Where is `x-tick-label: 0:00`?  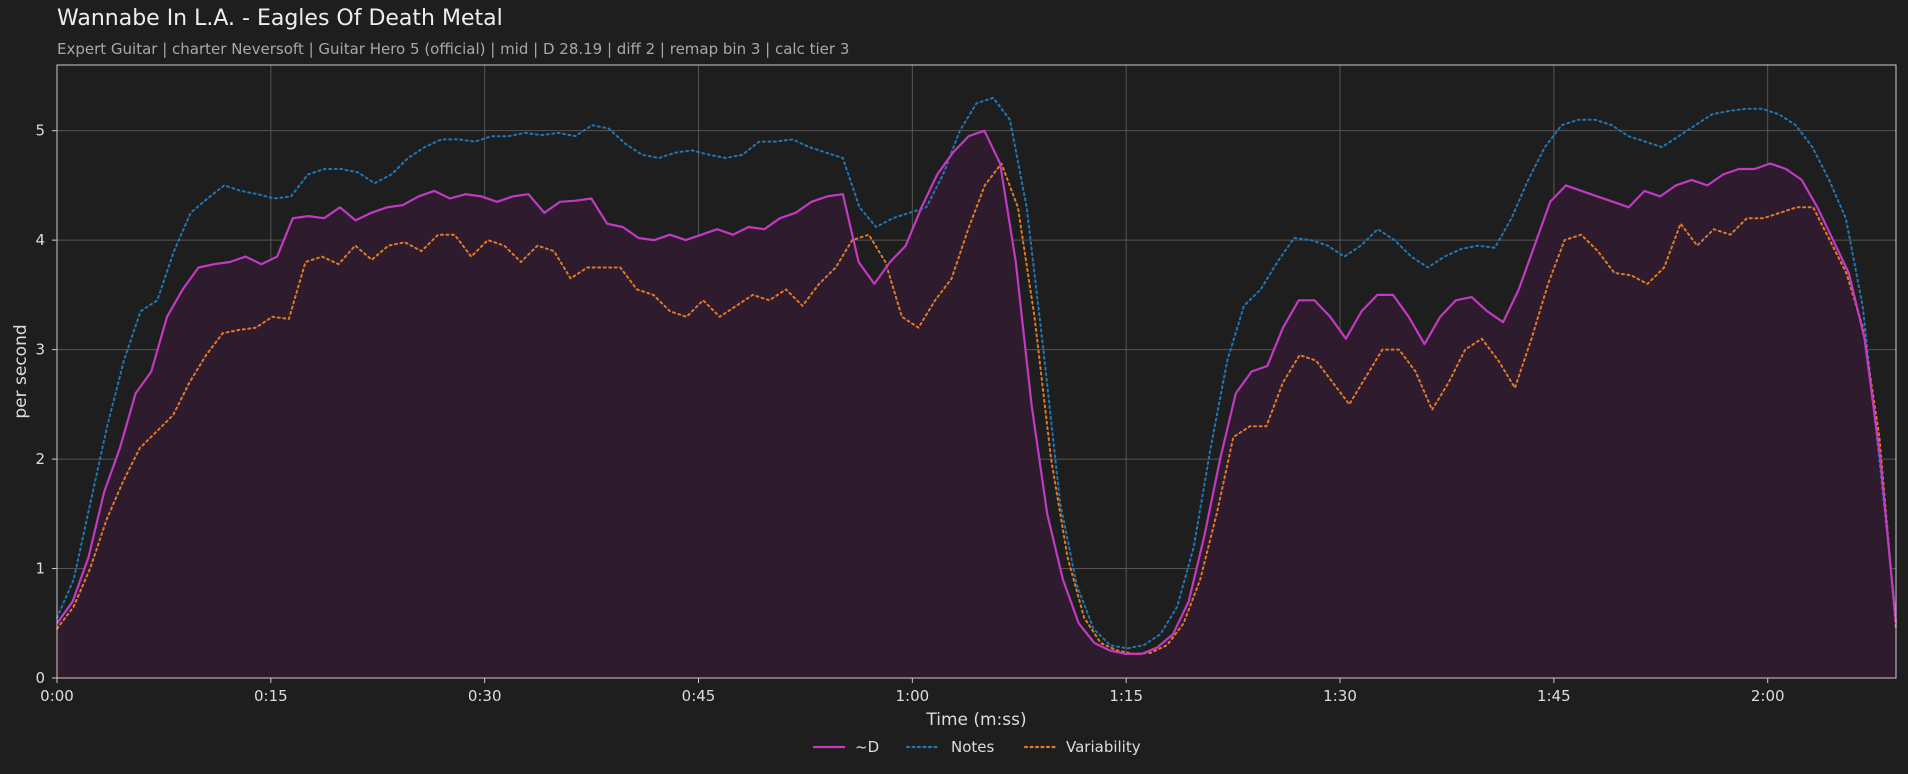 x-tick-label: 0:00 is located at coordinates (57, 696).